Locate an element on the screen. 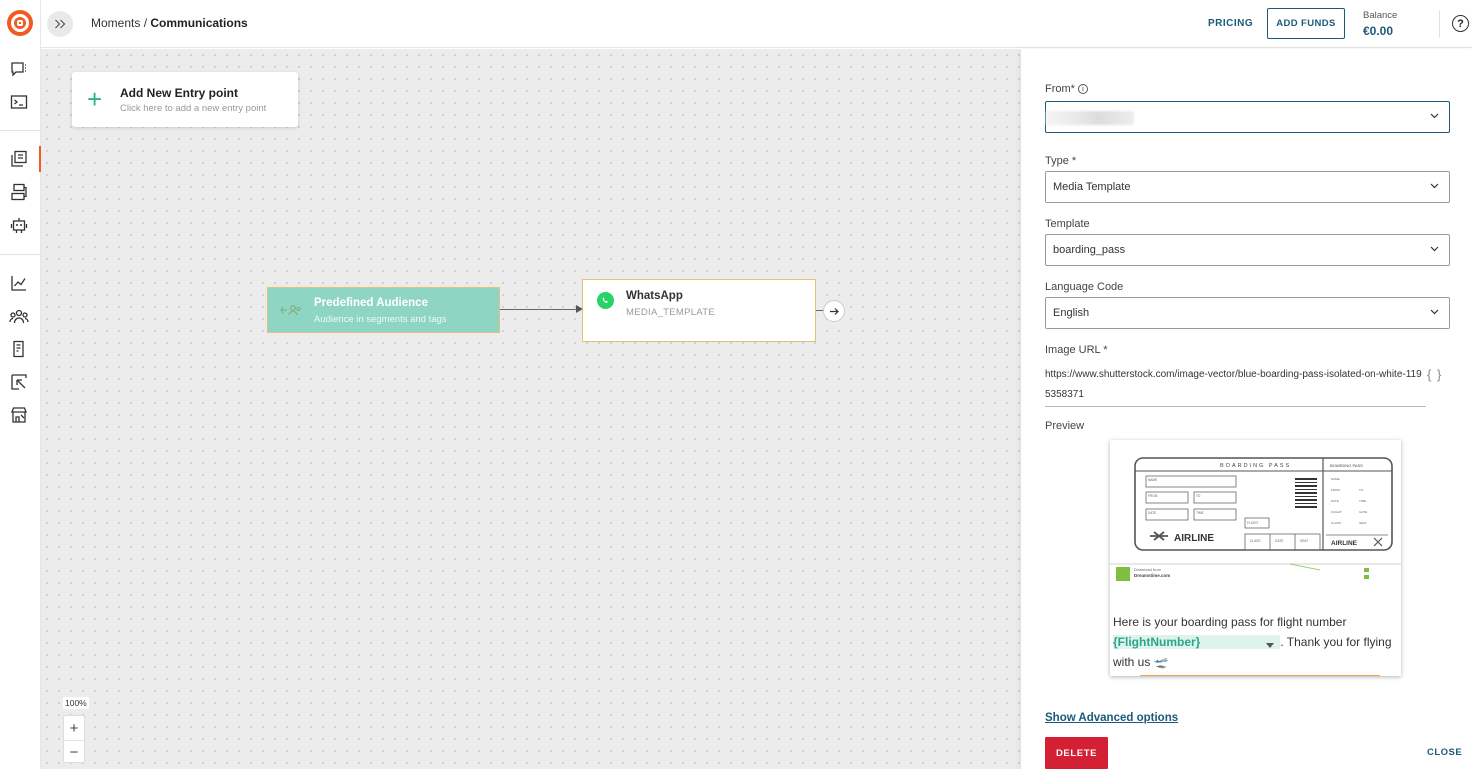 Image resolution: width=1472 pixels, height=769 pixels. stub-header: BOARDING PASS is located at coordinates (1346, 465).